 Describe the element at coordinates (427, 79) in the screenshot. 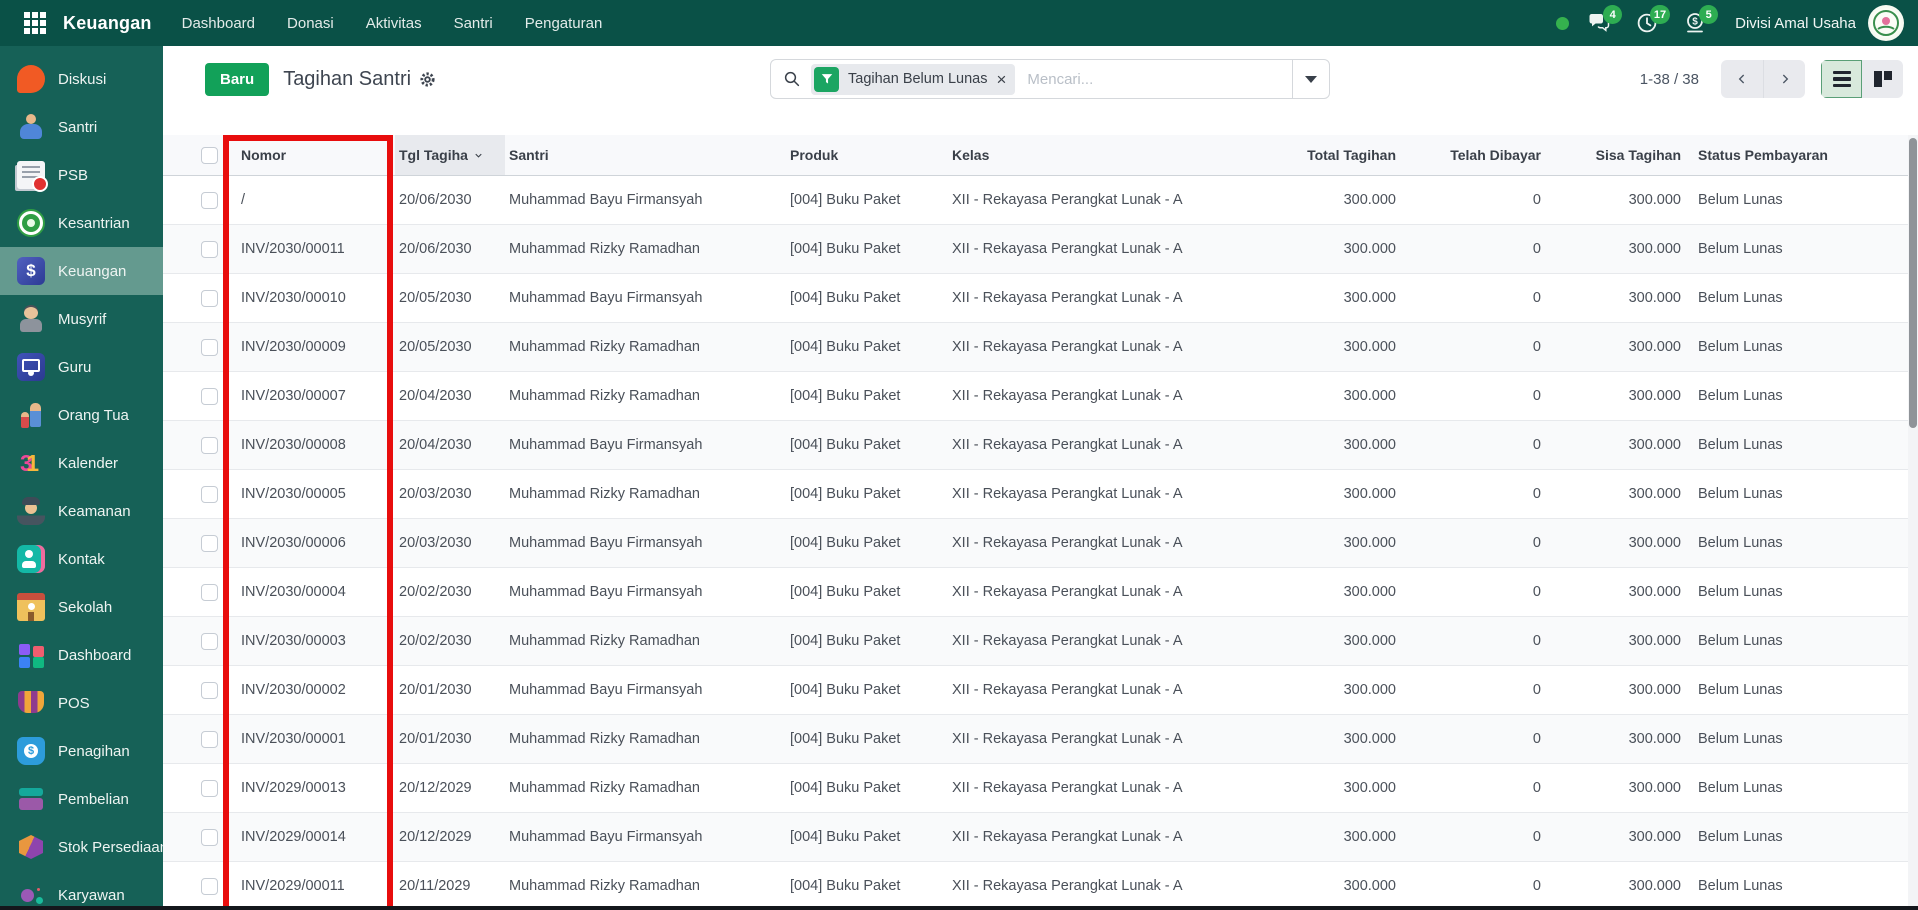

I see `gear-icon` at that location.